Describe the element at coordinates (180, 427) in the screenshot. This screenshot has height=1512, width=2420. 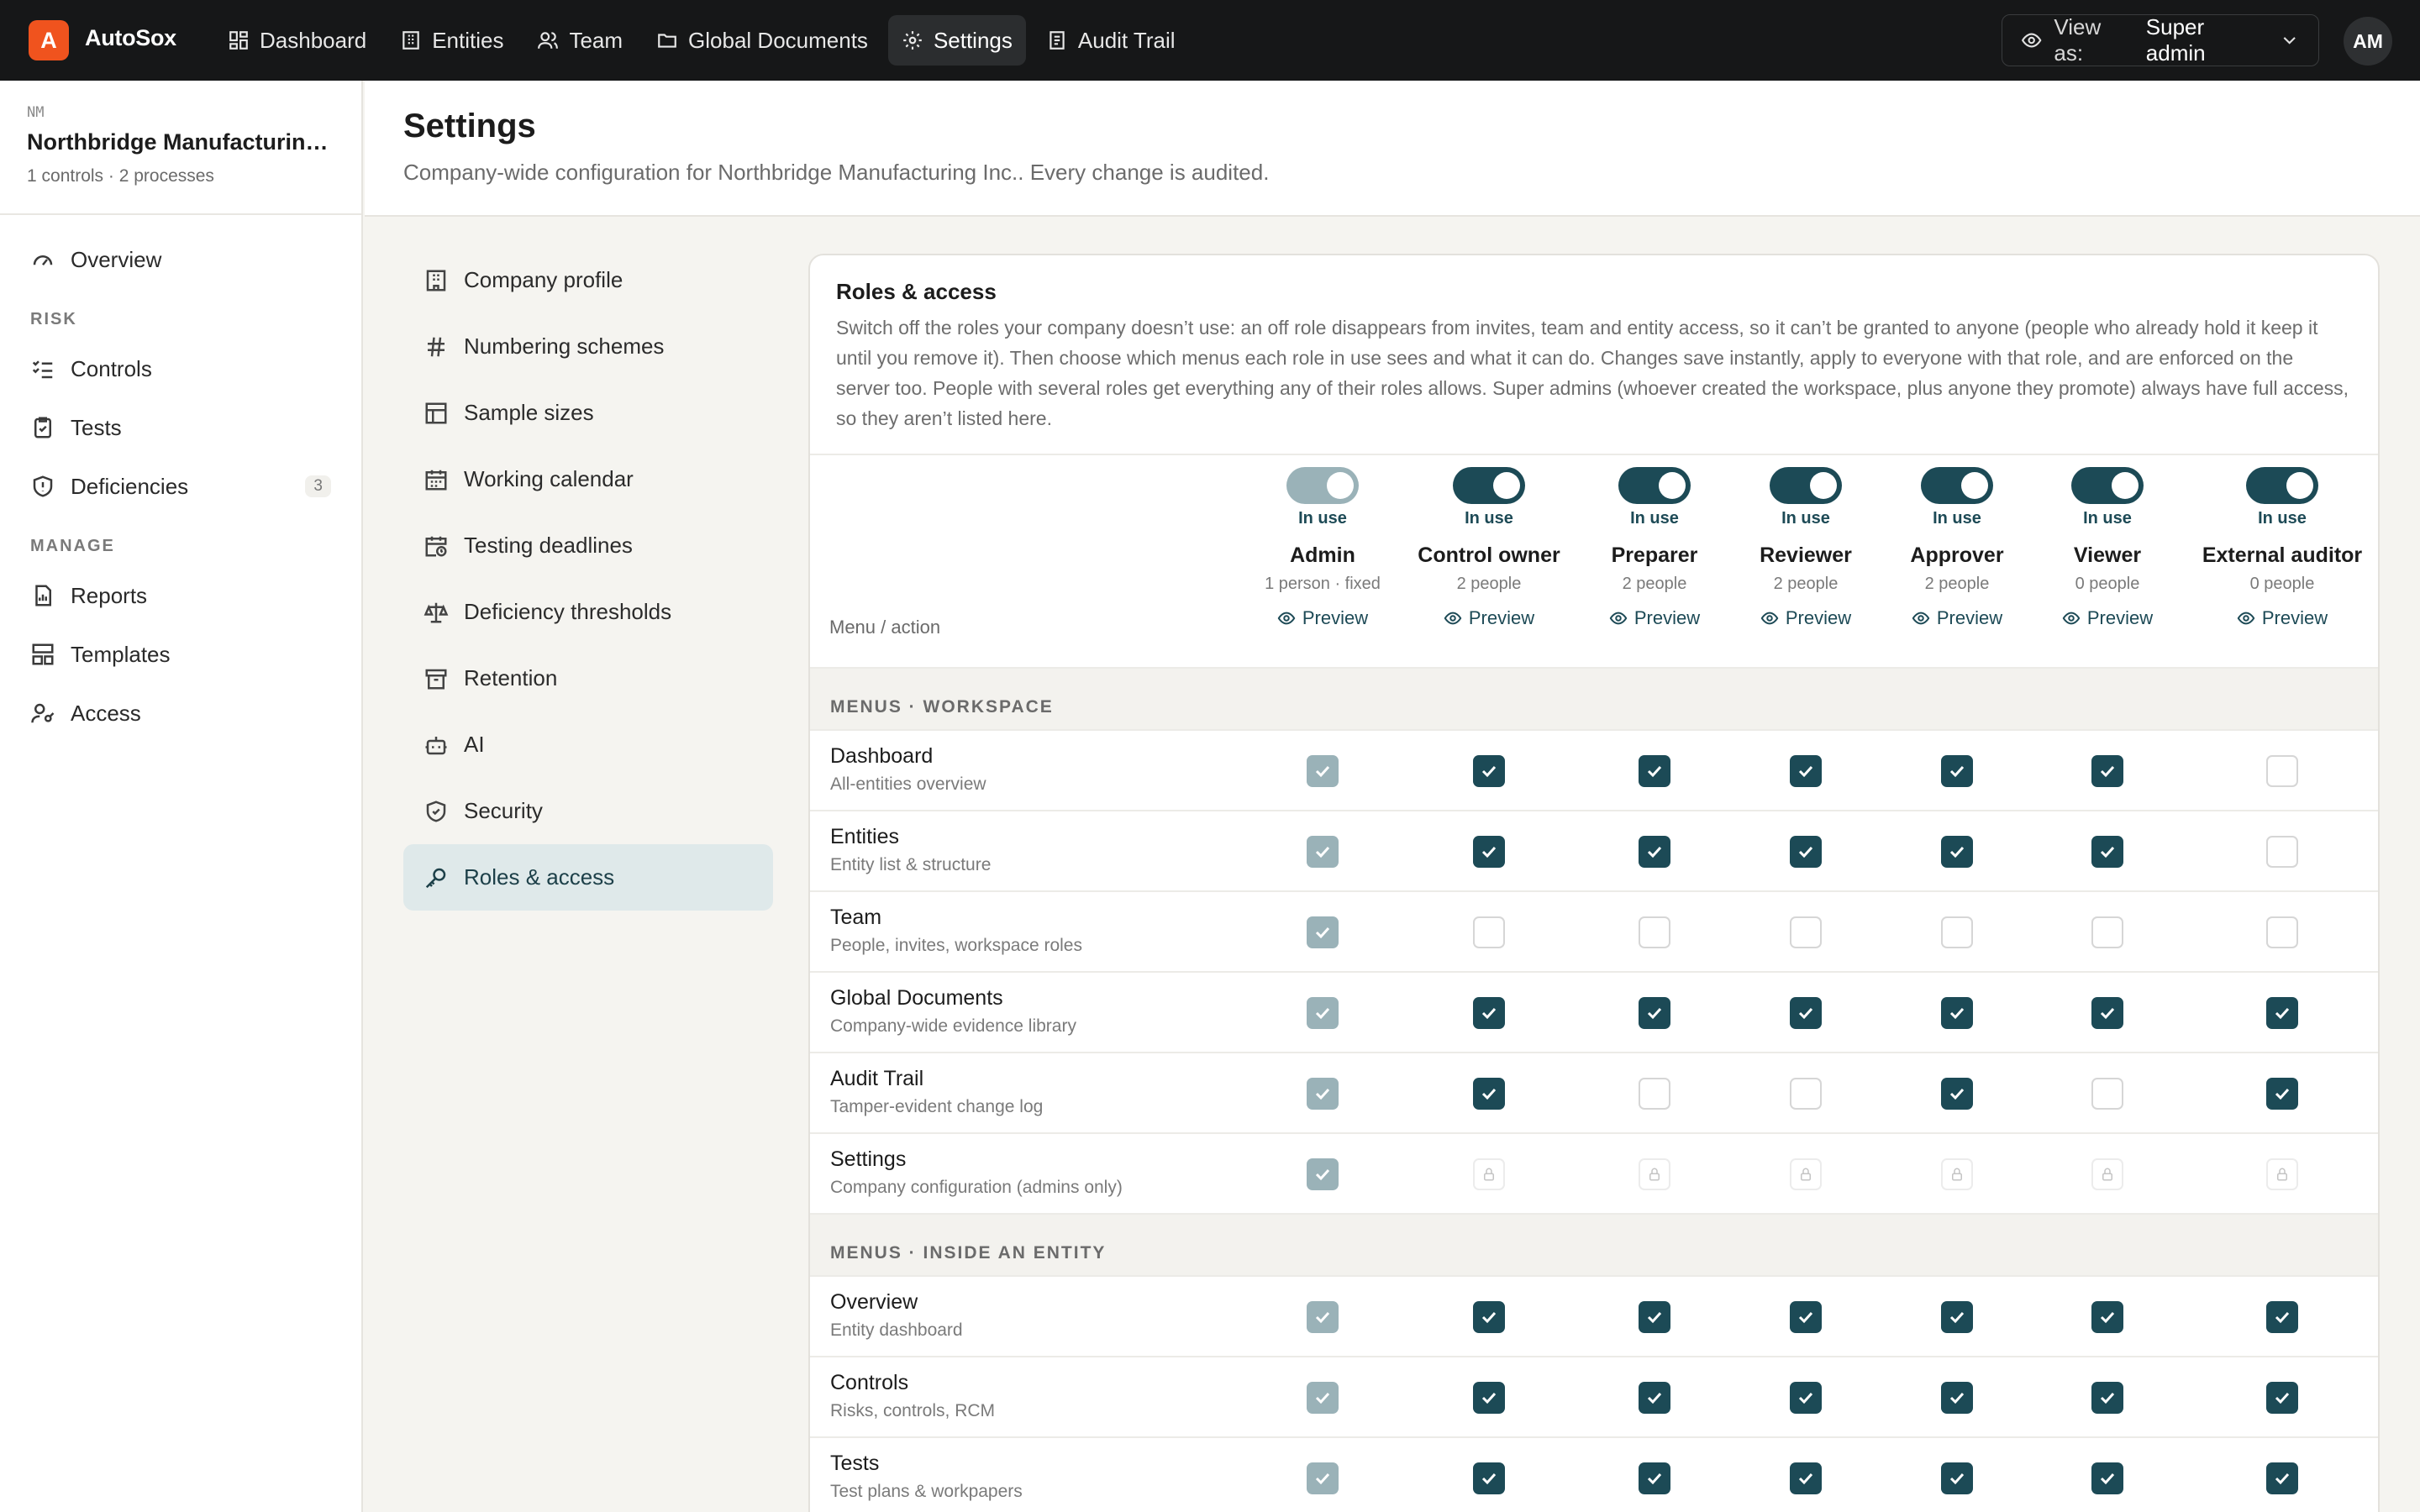
I see `sidebar-item-tests: Tests` at that location.